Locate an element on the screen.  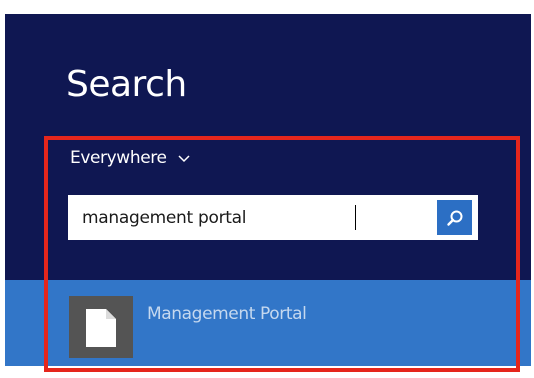
search-icon is located at coordinates (454, 218).